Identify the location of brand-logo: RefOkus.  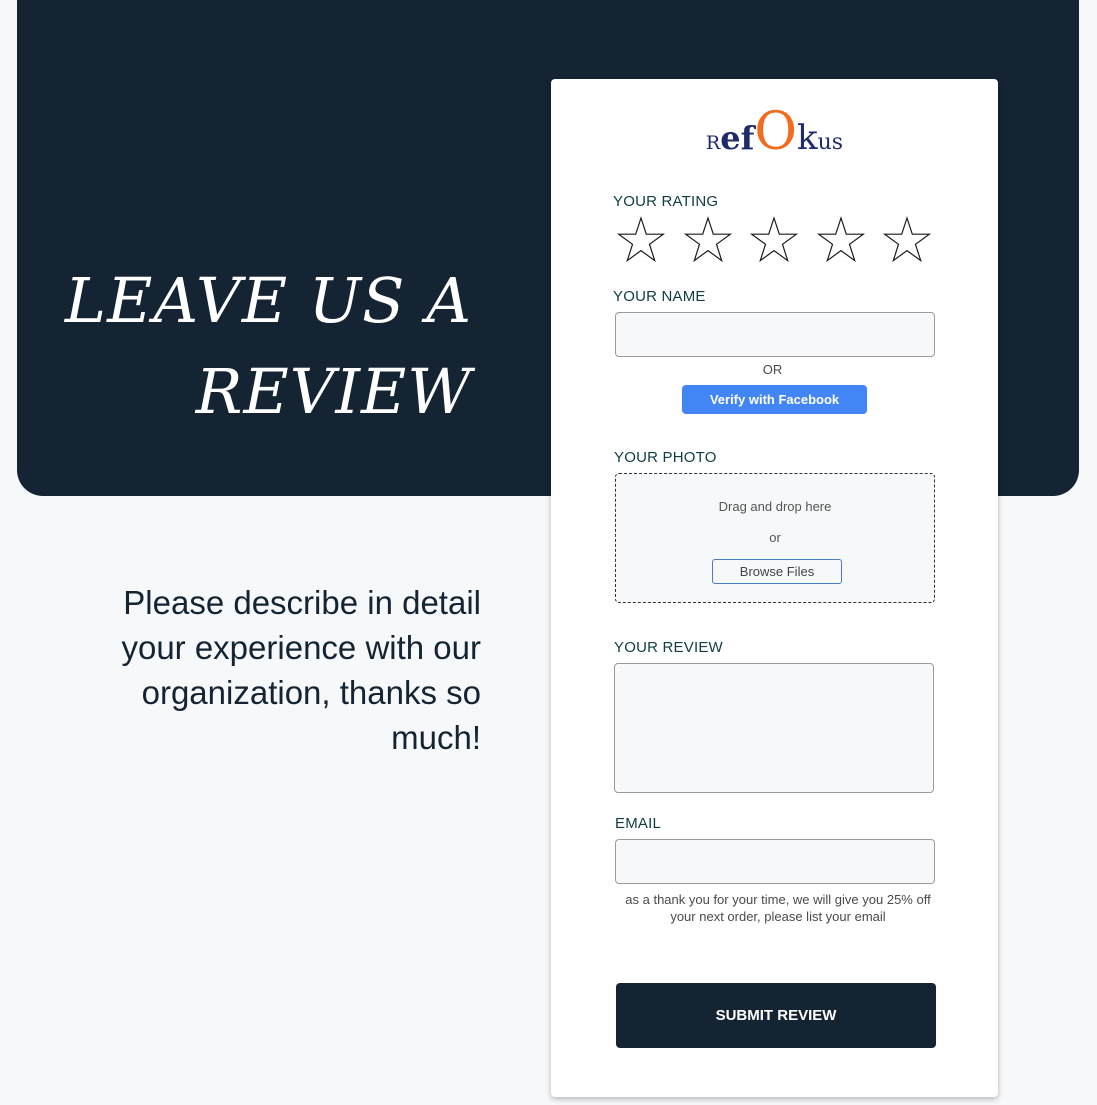
(774, 132).